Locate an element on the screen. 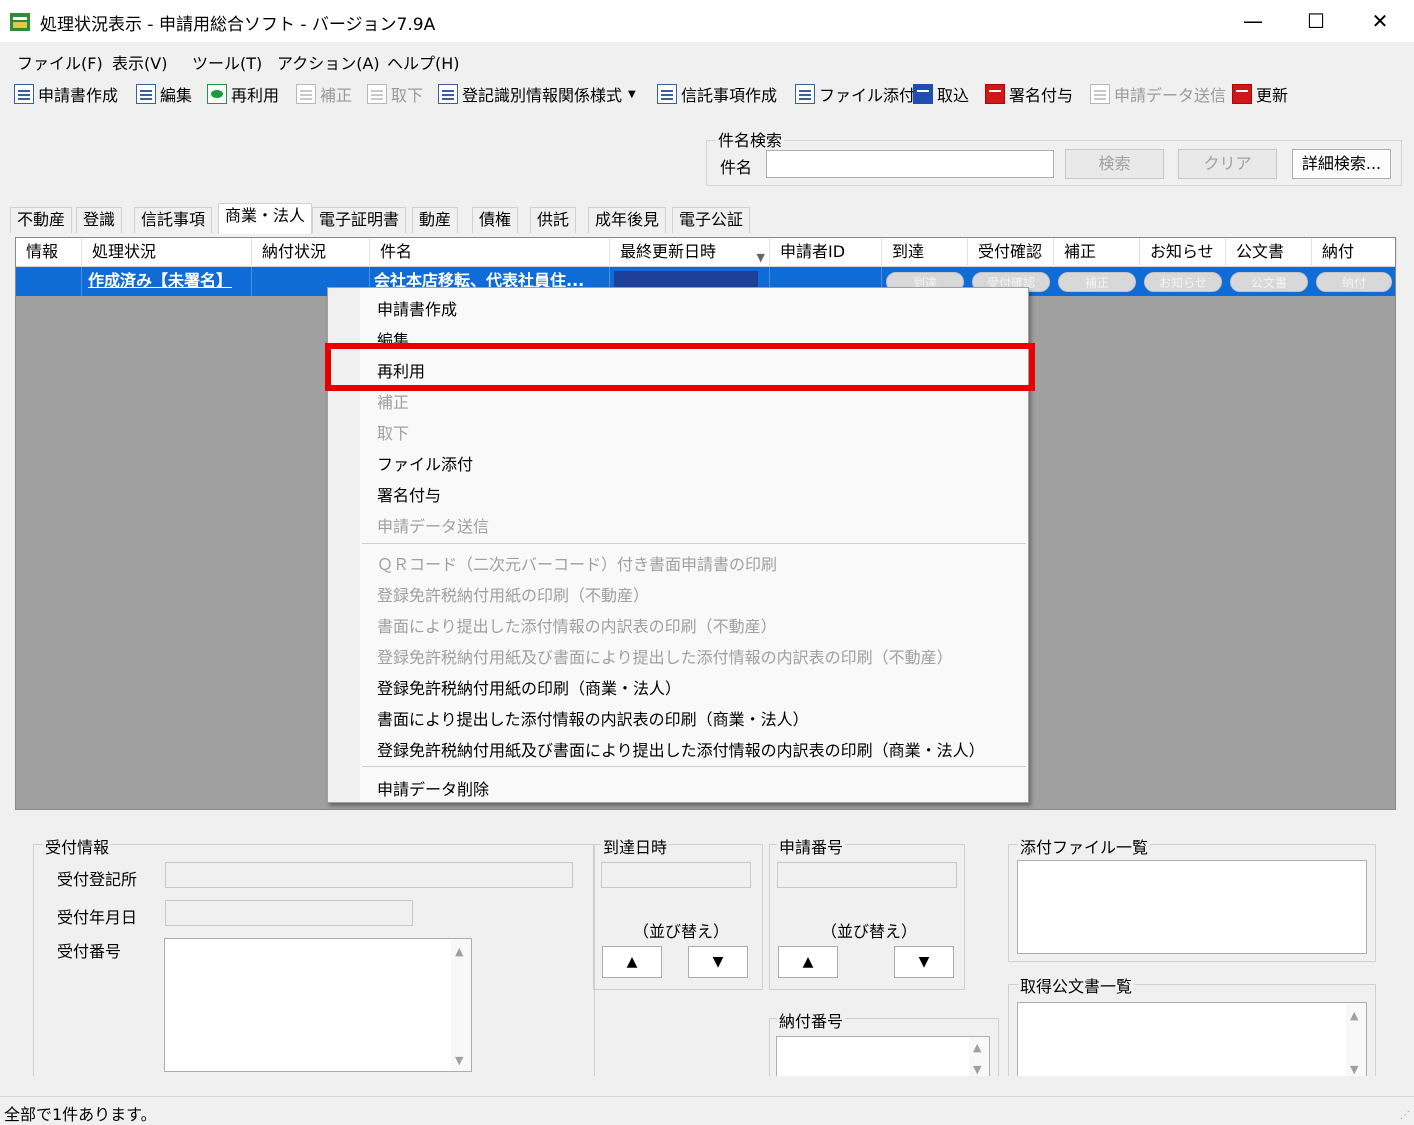  resize-grip-icon: ⋰ is located at coordinates (1405, 1115).